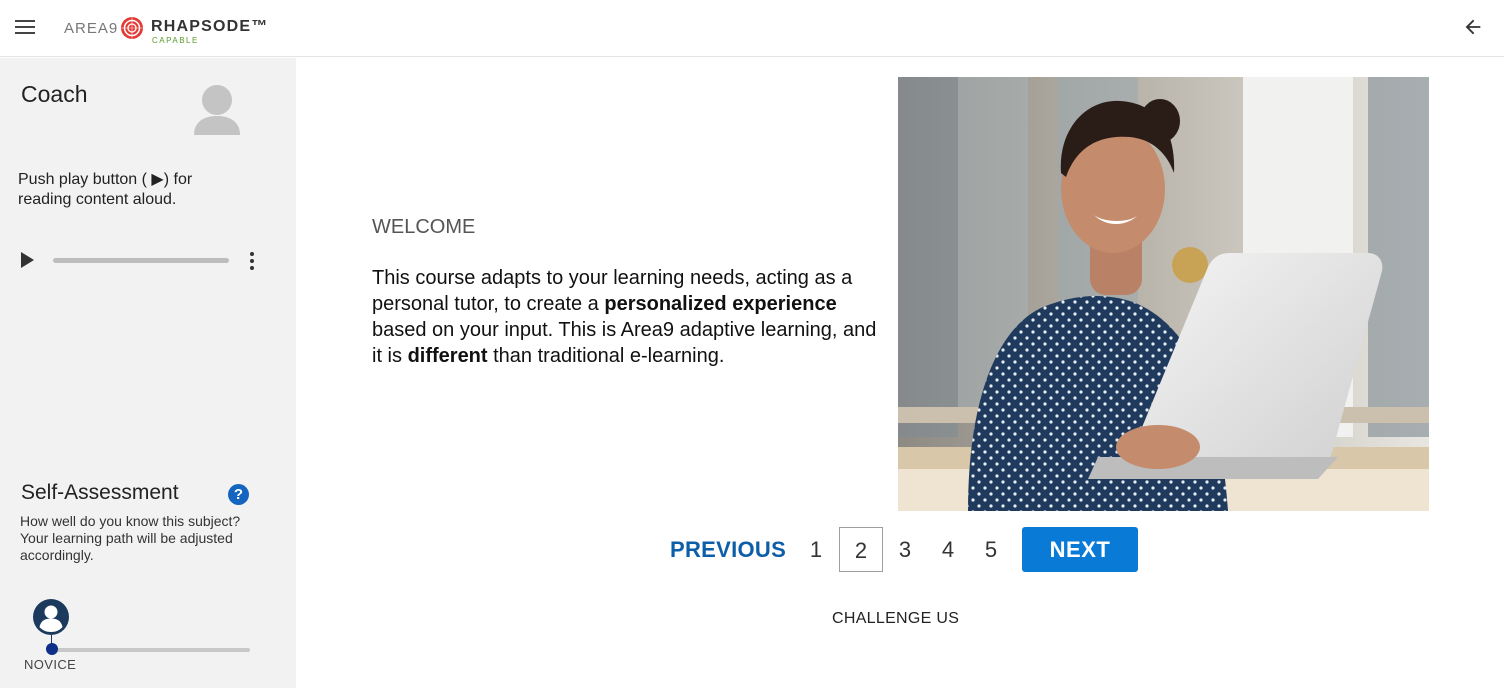 Image resolution: width=1504 pixels, height=688 pixels. Describe the element at coordinates (991, 549) in the screenshot. I see `page-number-5: 5` at that location.